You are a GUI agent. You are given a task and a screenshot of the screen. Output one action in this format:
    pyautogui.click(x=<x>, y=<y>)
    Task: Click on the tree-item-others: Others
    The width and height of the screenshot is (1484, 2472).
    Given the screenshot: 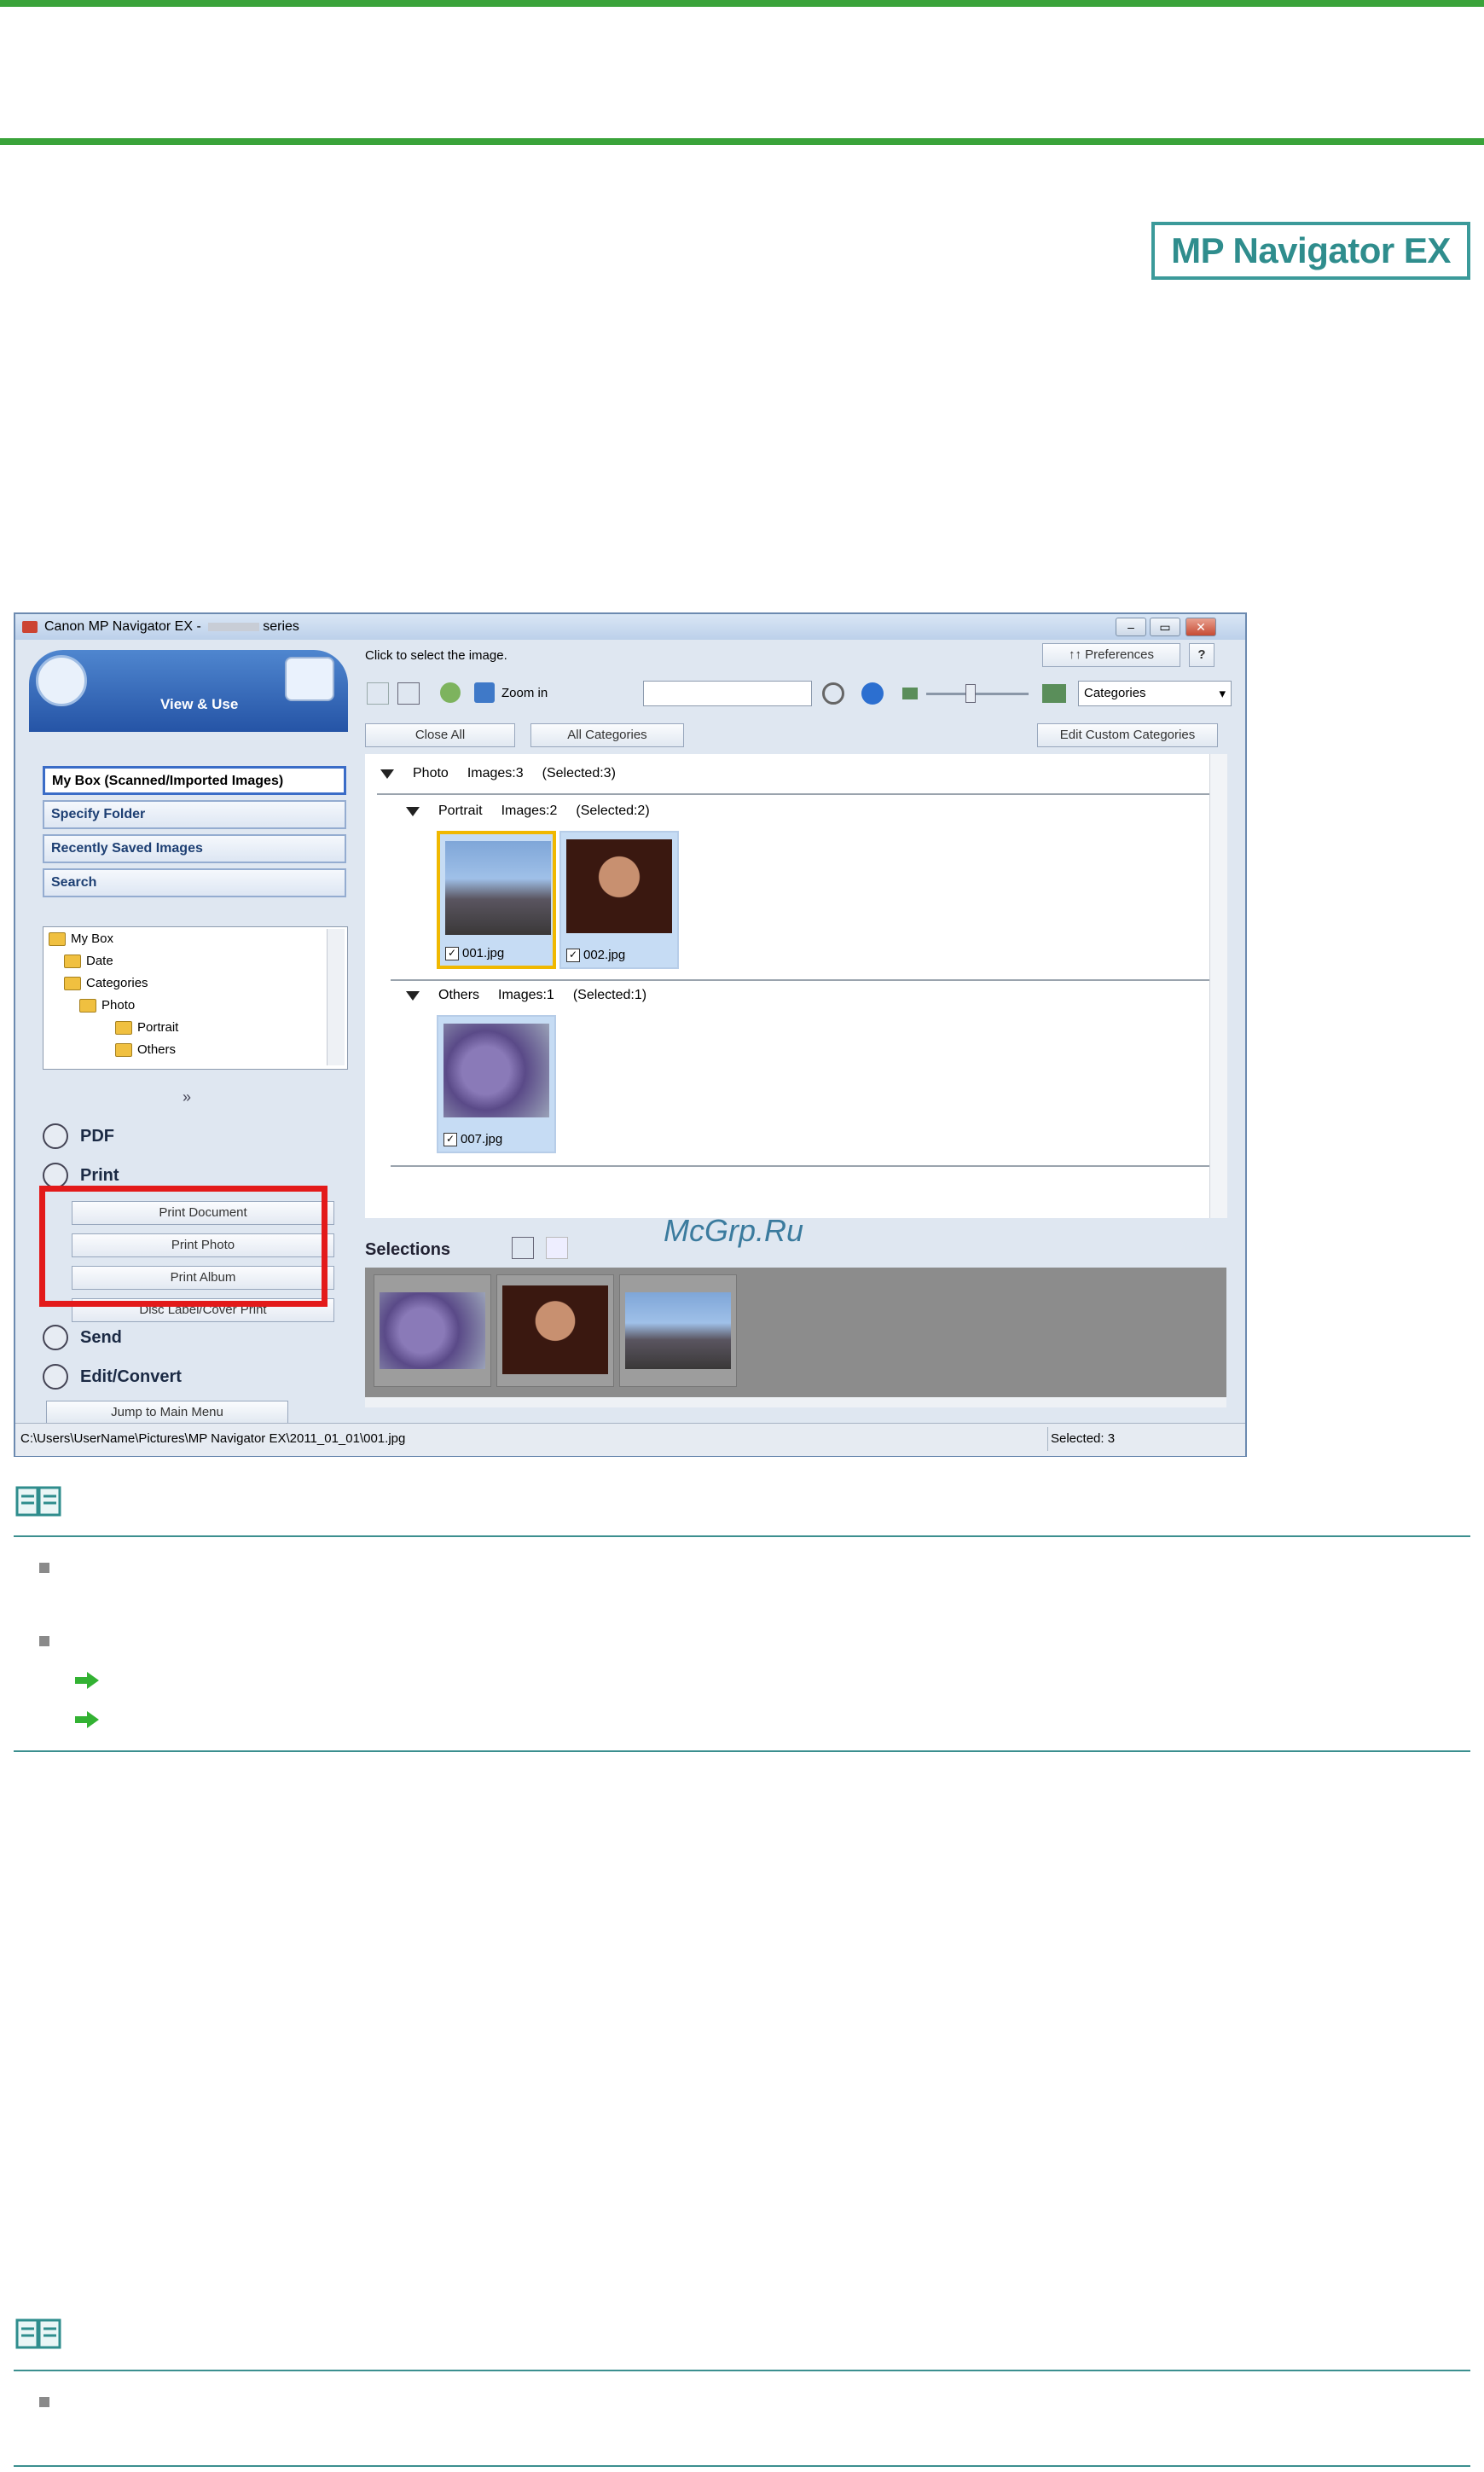 What is the action you would take?
    pyautogui.click(x=145, y=1050)
    